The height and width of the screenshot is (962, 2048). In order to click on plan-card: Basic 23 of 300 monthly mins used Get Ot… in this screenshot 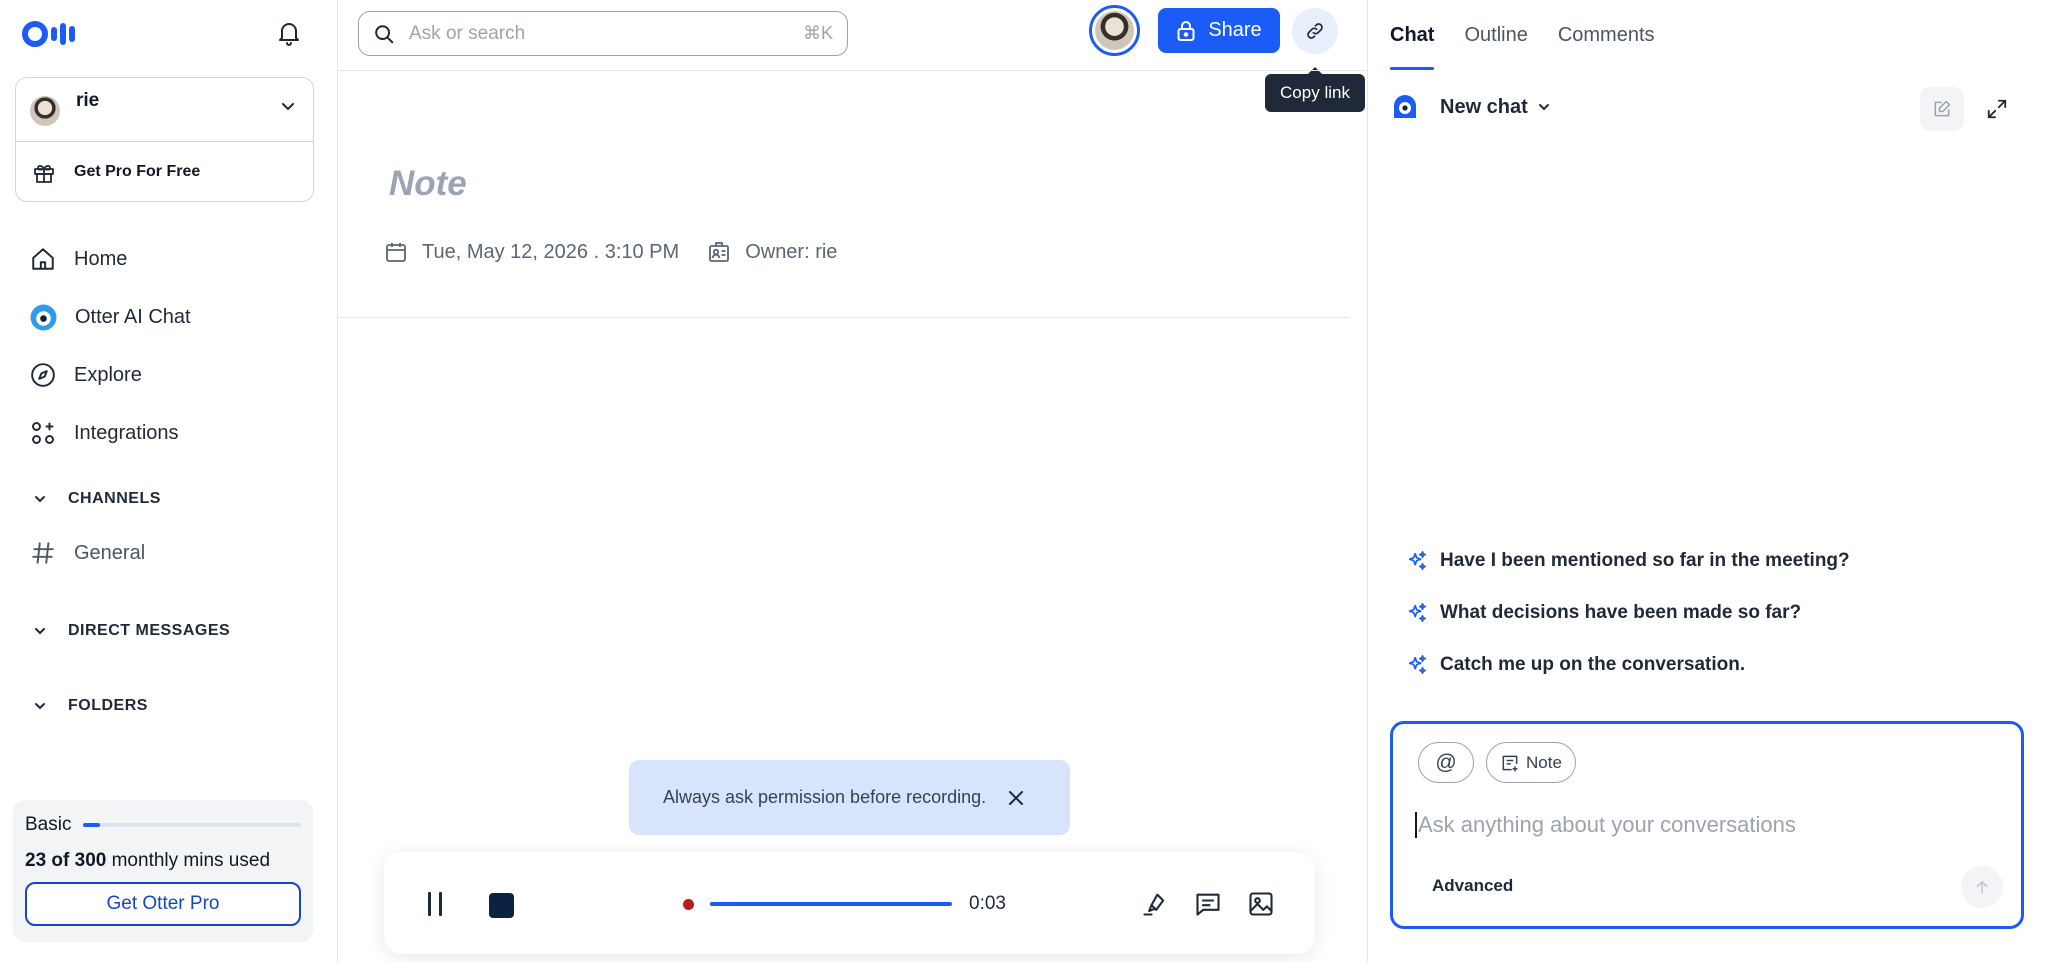, I will do `click(163, 871)`.